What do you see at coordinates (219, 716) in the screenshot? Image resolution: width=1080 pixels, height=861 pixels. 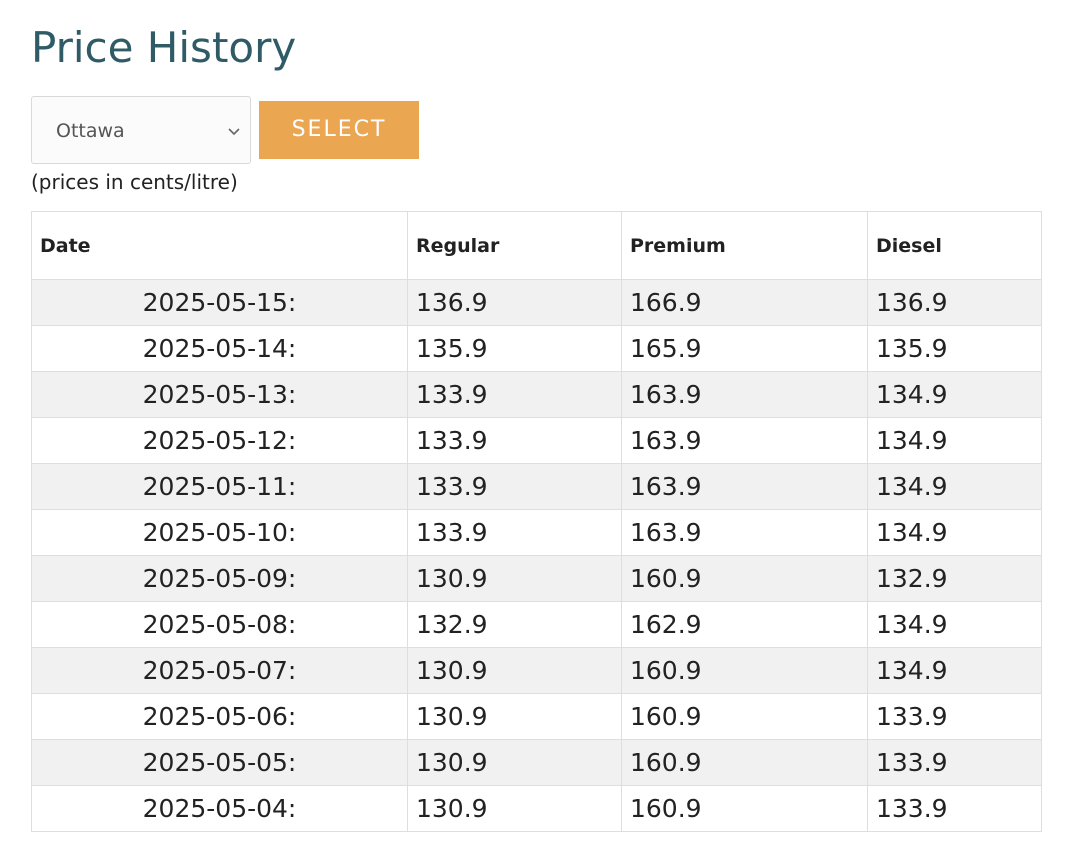 I see `date-cell: 2025-05-06:` at bounding box center [219, 716].